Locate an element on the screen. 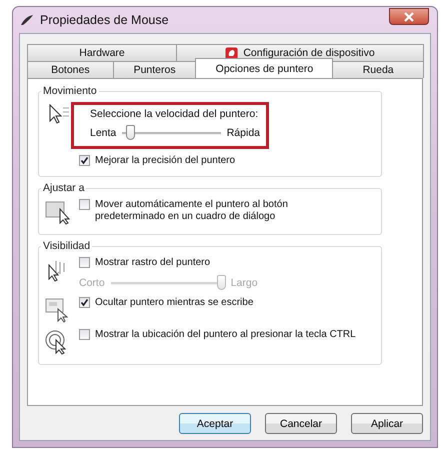 This screenshot has width=448, height=459. tab: Punteros is located at coordinates (154, 69).